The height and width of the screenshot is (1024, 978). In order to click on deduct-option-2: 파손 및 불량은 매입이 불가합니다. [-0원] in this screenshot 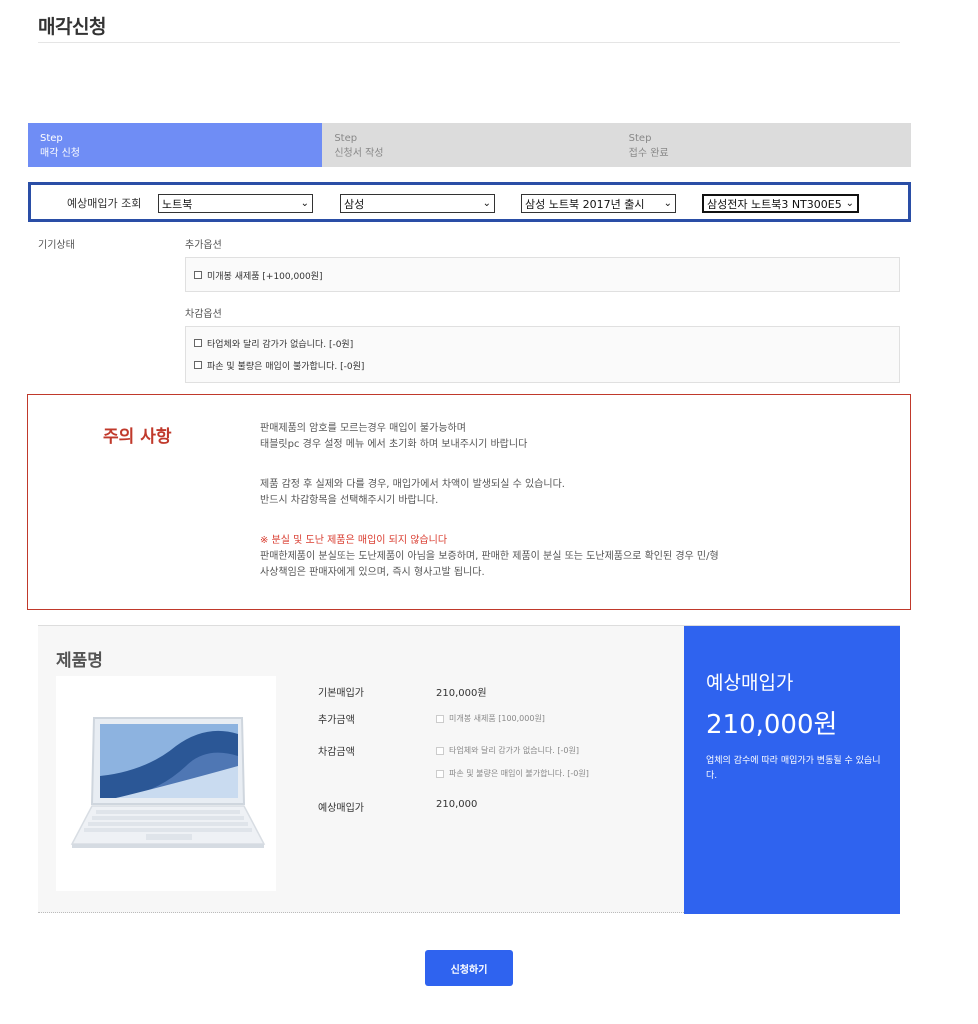, I will do `click(542, 365)`.